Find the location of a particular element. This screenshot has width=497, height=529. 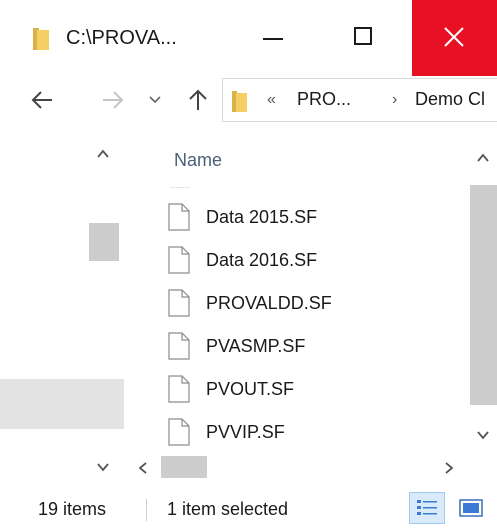

selection-status: 1 item selected is located at coordinates (228, 509).